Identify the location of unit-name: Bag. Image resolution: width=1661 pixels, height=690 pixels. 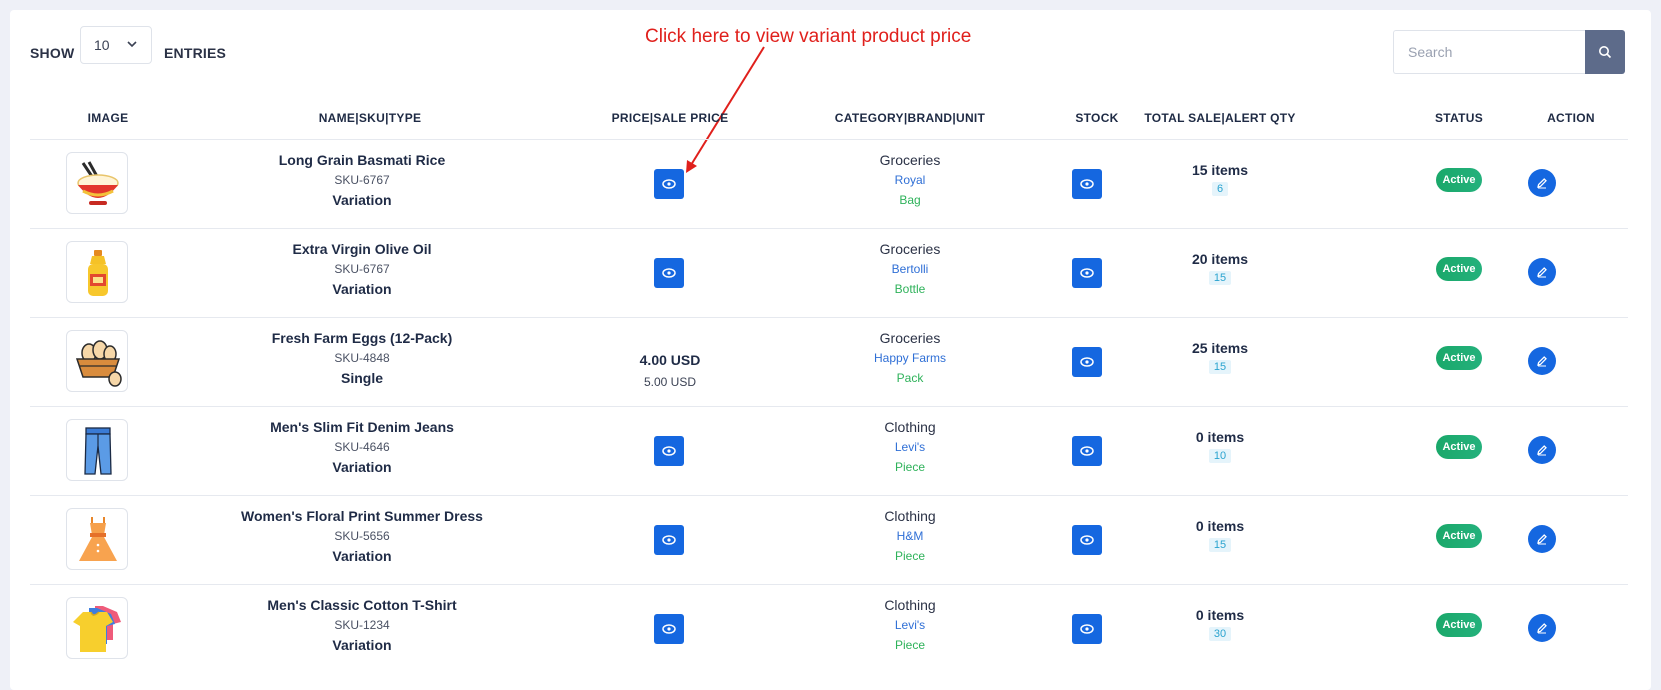
(910, 200).